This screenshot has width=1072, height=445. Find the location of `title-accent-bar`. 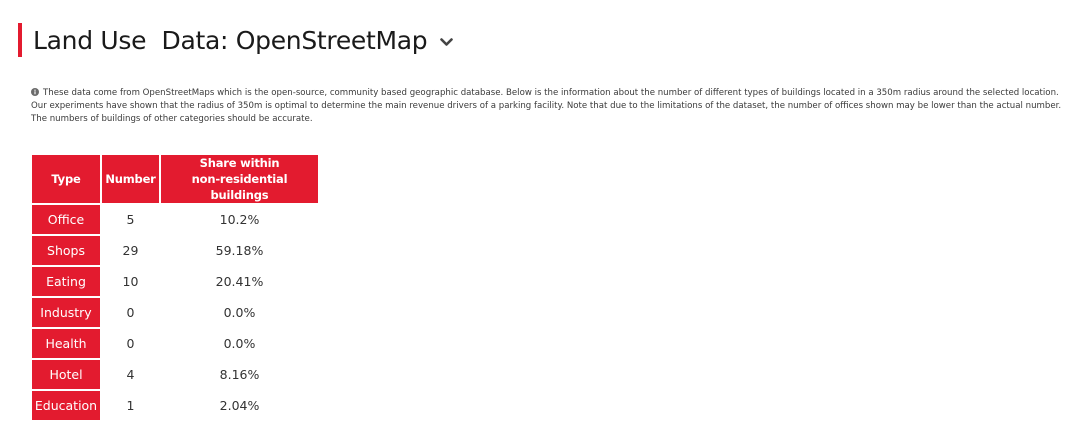

title-accent-bar is located at coordinates (20, 40).